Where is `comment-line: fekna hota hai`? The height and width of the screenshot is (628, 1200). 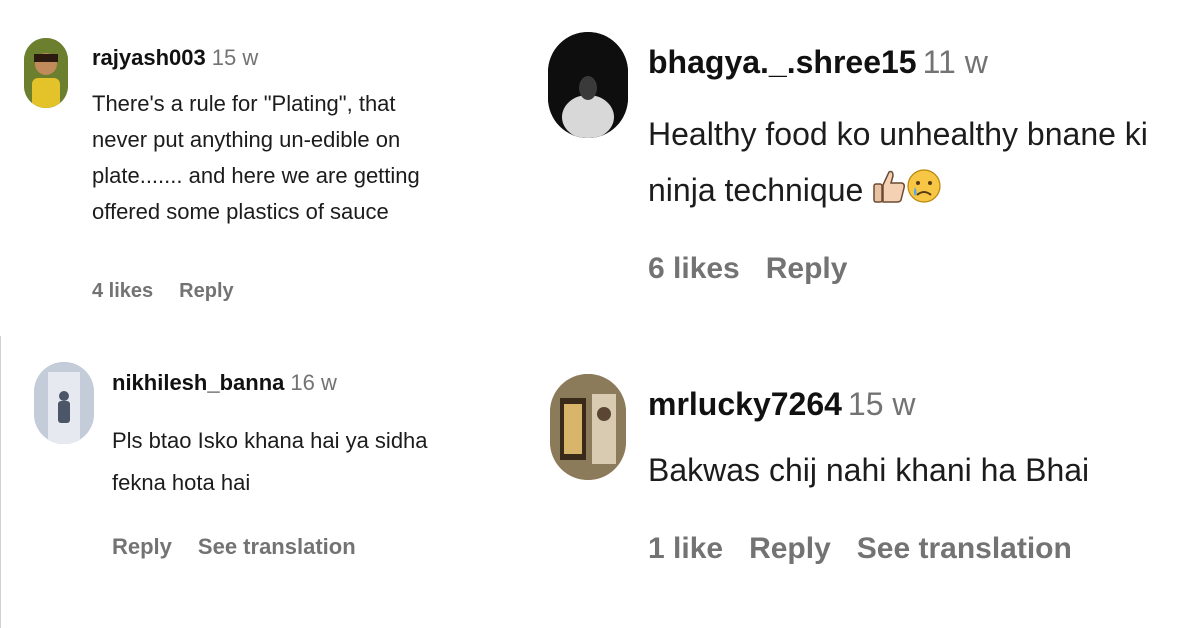
comment-line: fekna hota hai is located at coordinates (181, 482).